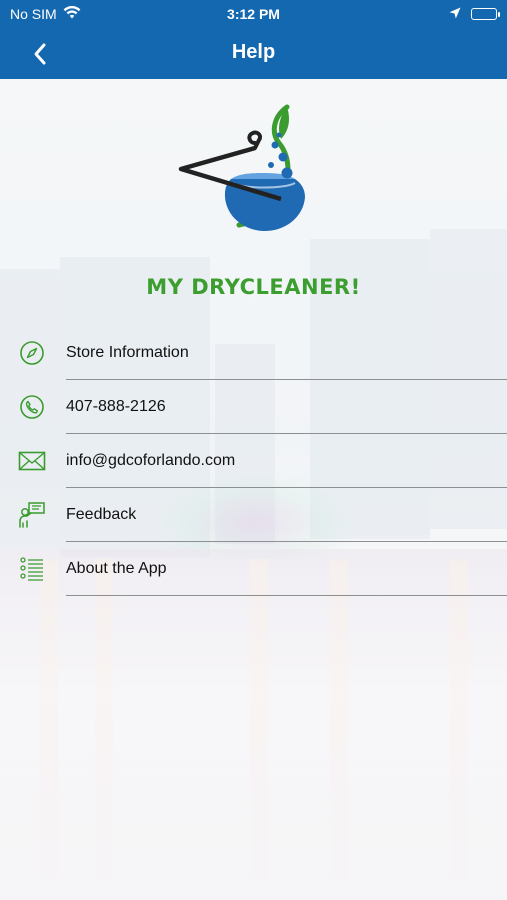 This screenshot has width=507, height=900. Describe the element at coordinates (32, 461) in the screenshot. I see `envelope-icon` at that location.